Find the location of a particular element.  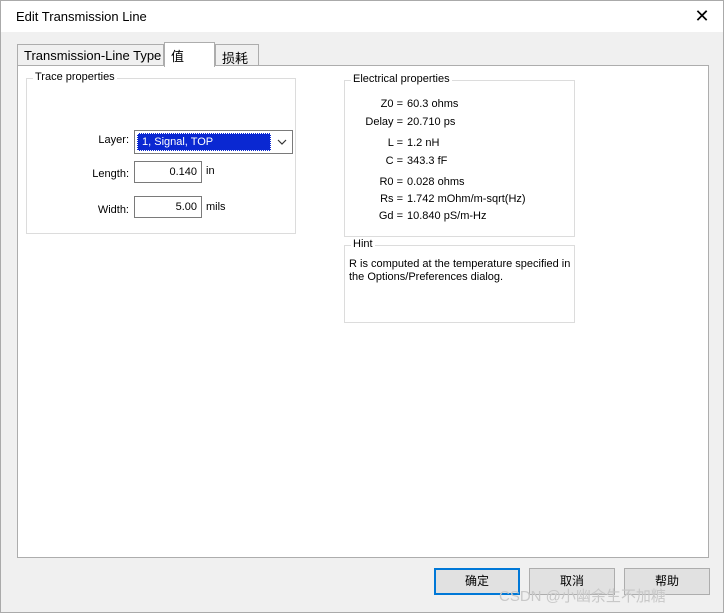

z0-name: Z0 = is located at coordinates (391, 104).